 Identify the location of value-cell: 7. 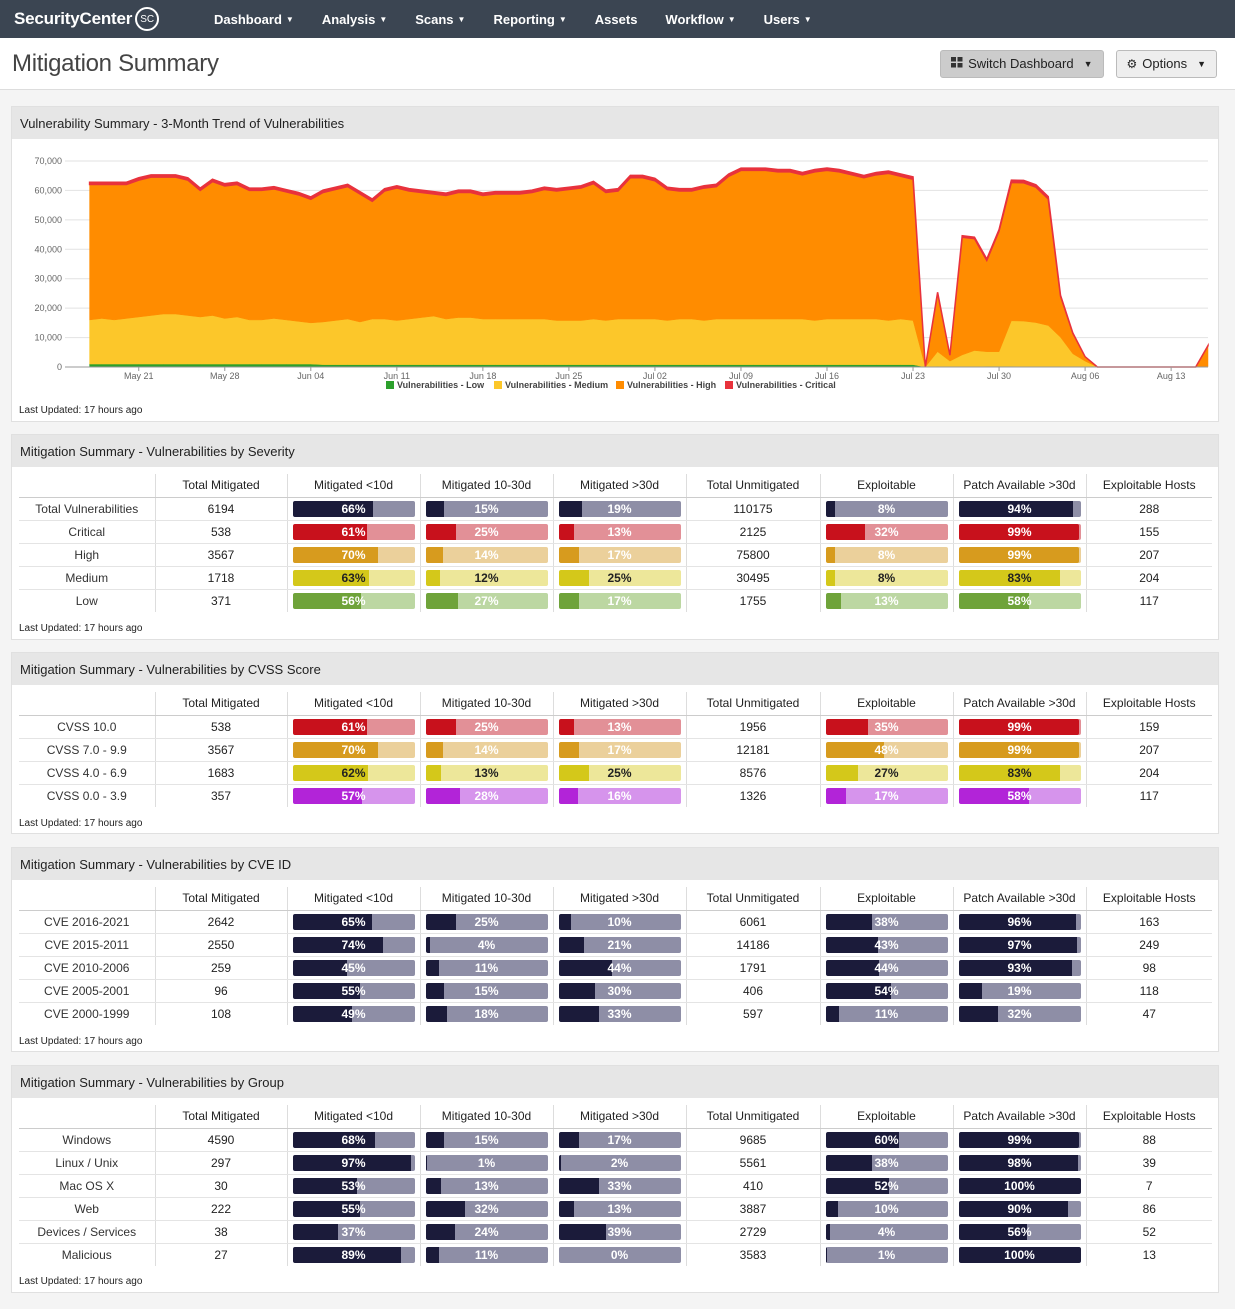
(1148, 1186).